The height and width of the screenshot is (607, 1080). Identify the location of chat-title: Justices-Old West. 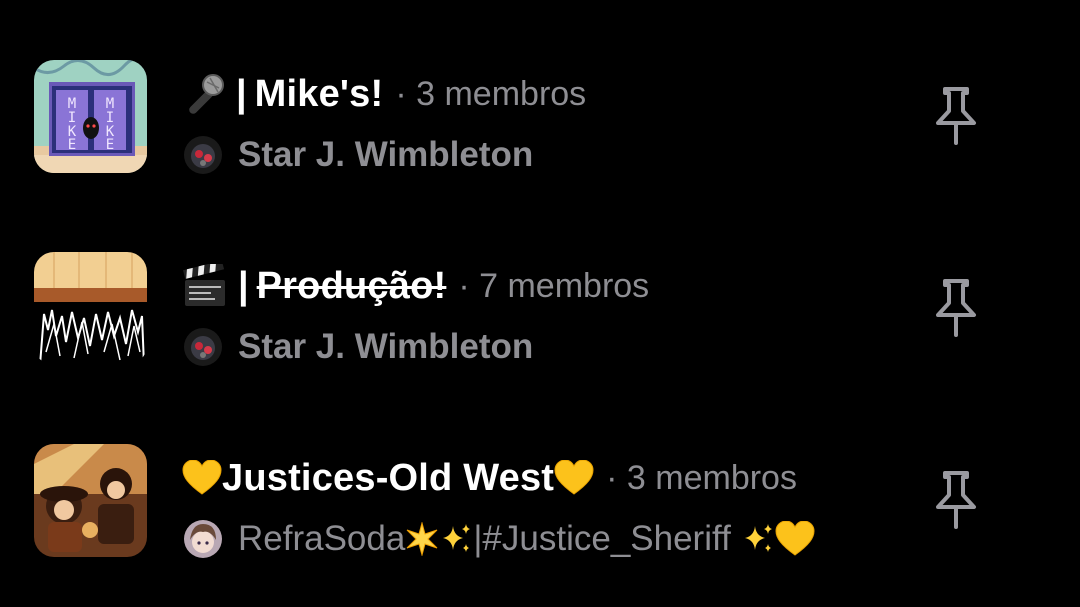
(388, 477).